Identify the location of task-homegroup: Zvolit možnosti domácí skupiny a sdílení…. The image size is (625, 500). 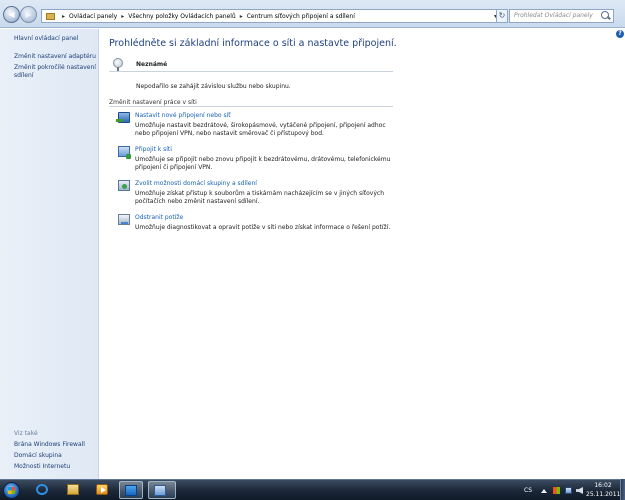
(258, 193).